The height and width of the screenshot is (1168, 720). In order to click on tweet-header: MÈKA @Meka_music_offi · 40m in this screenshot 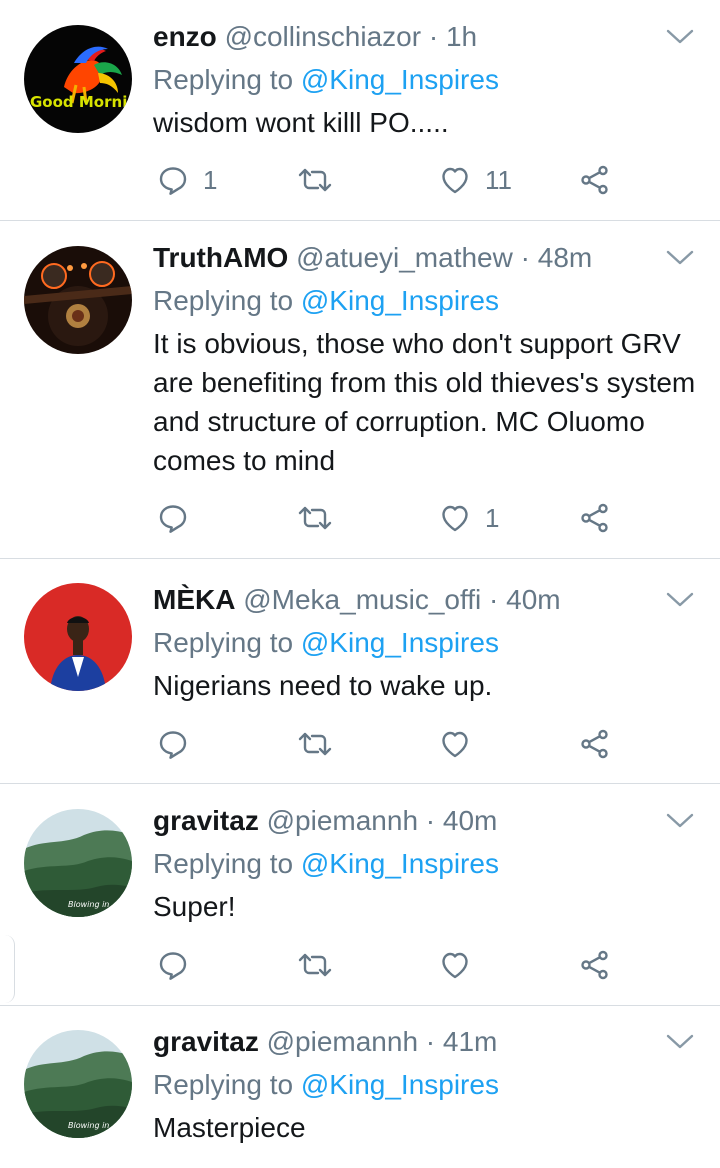, I will do `click(357, 600)`.